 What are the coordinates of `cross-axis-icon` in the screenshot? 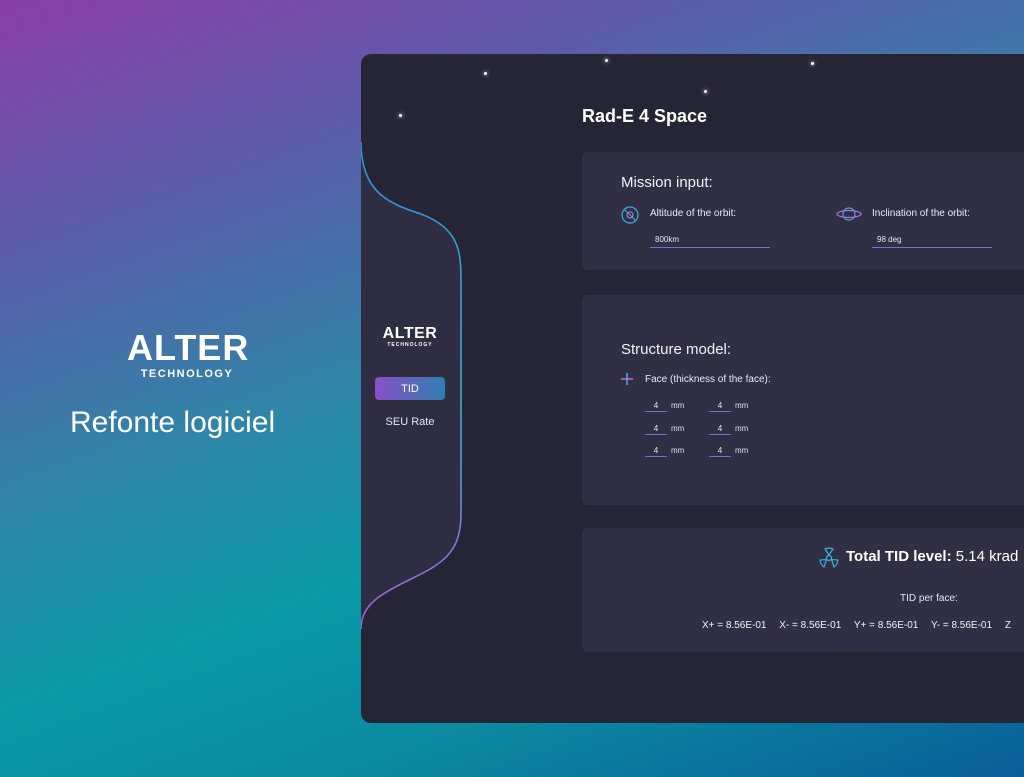 It's located at (627, 379).